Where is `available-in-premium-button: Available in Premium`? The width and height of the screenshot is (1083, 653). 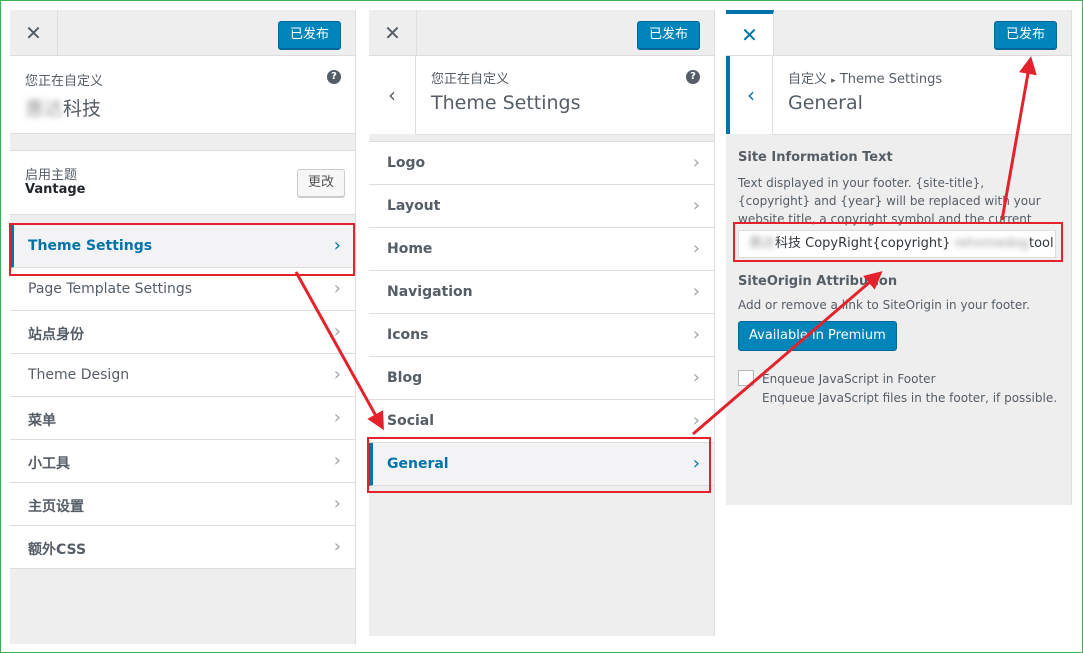 available-in-premium-button: Available in Premium is located at coordinates (817, 336).